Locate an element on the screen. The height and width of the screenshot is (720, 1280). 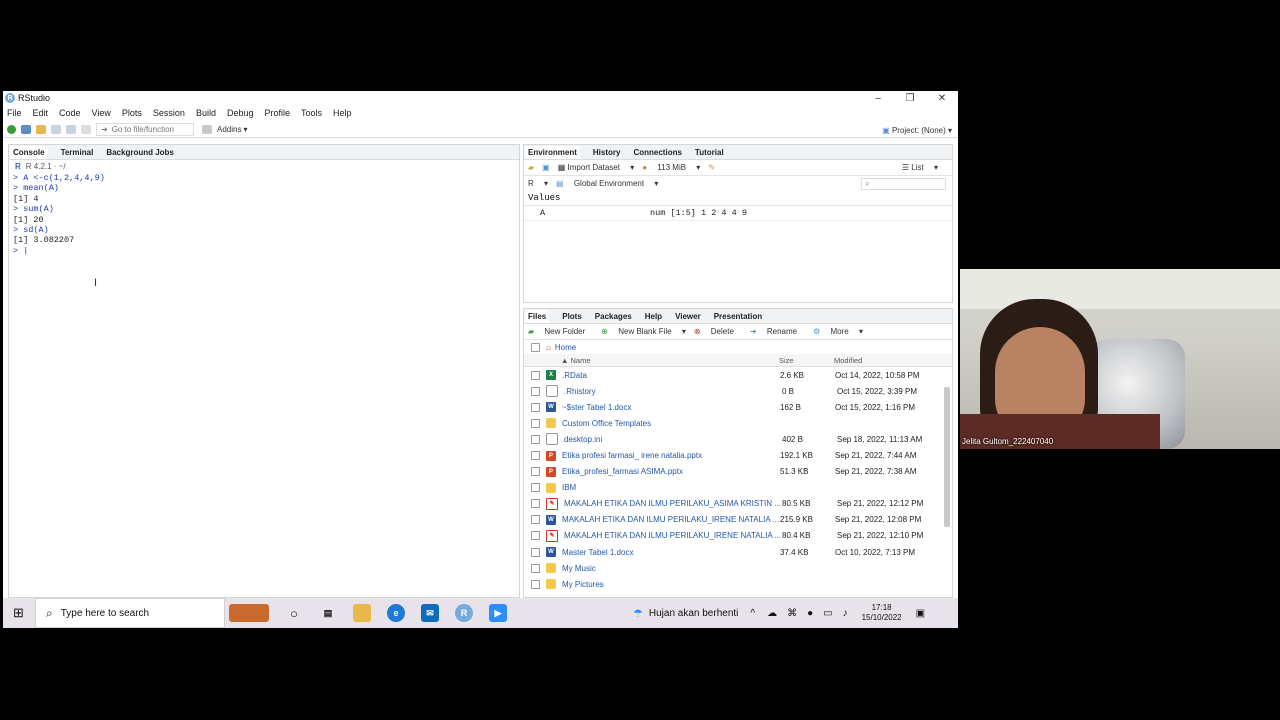
new-folder-button: ▰ New Folder is located at coordinates (560, 331).